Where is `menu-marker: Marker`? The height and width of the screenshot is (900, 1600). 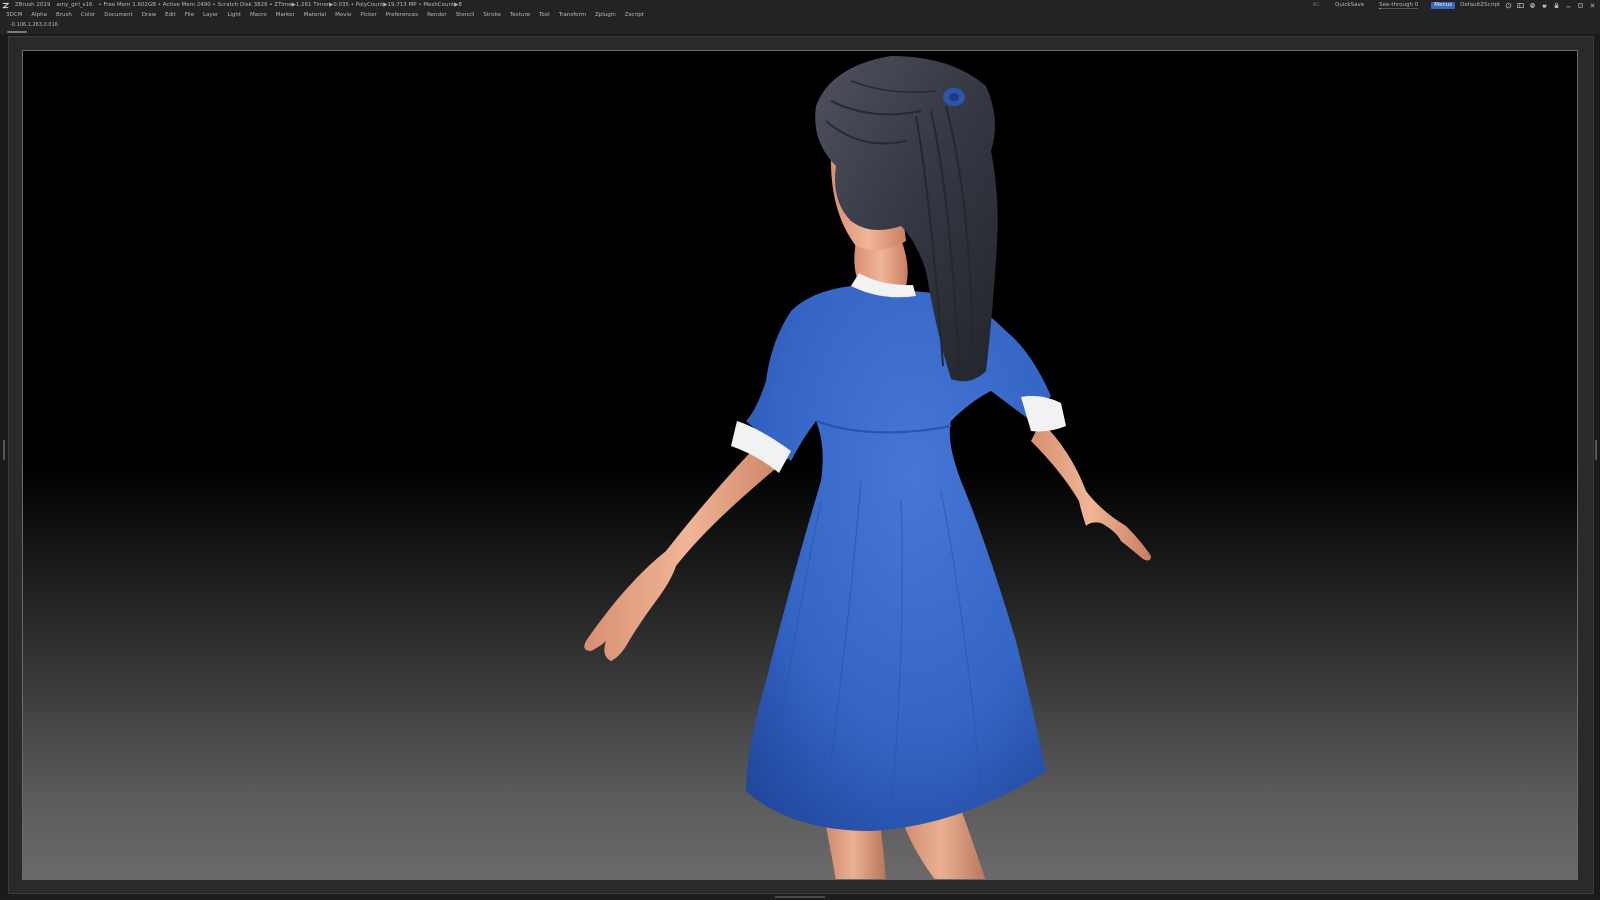 menu-marker: Marker is located at coordinates (285, 15).